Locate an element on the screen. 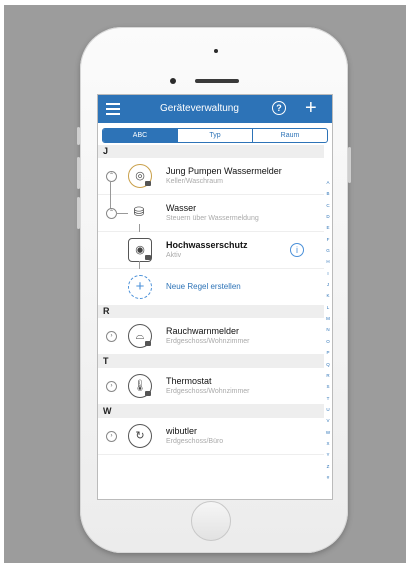  item-name: Hochwasserschutz is located at coordinates (207, 245).